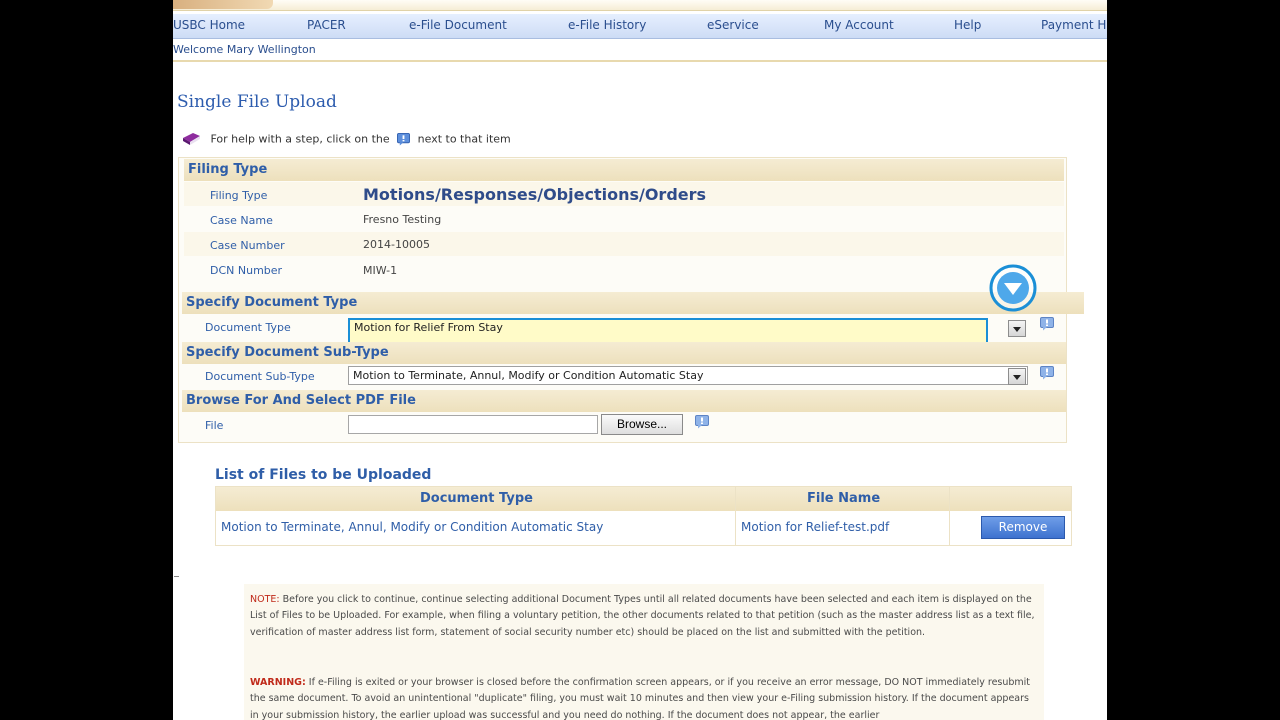 Image resolution: width=1280 pixels, height=720 pixels. Describe the element at coordinates (624, 244) in the screenshot. I see `row-band` at that location.